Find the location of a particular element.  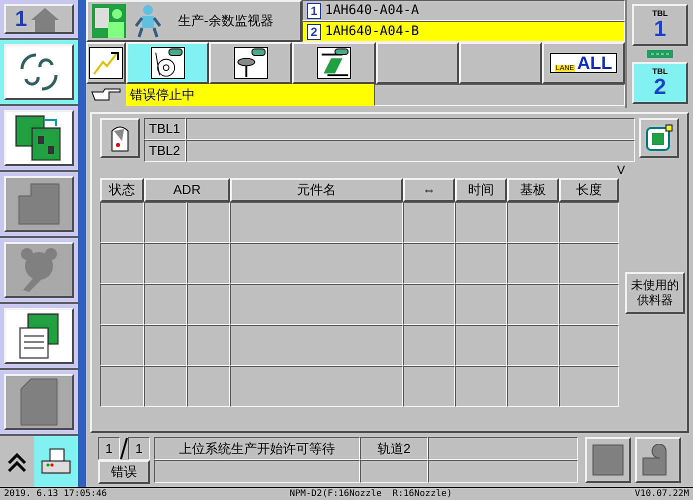

robot-icon is located at coordinates (148, 21).